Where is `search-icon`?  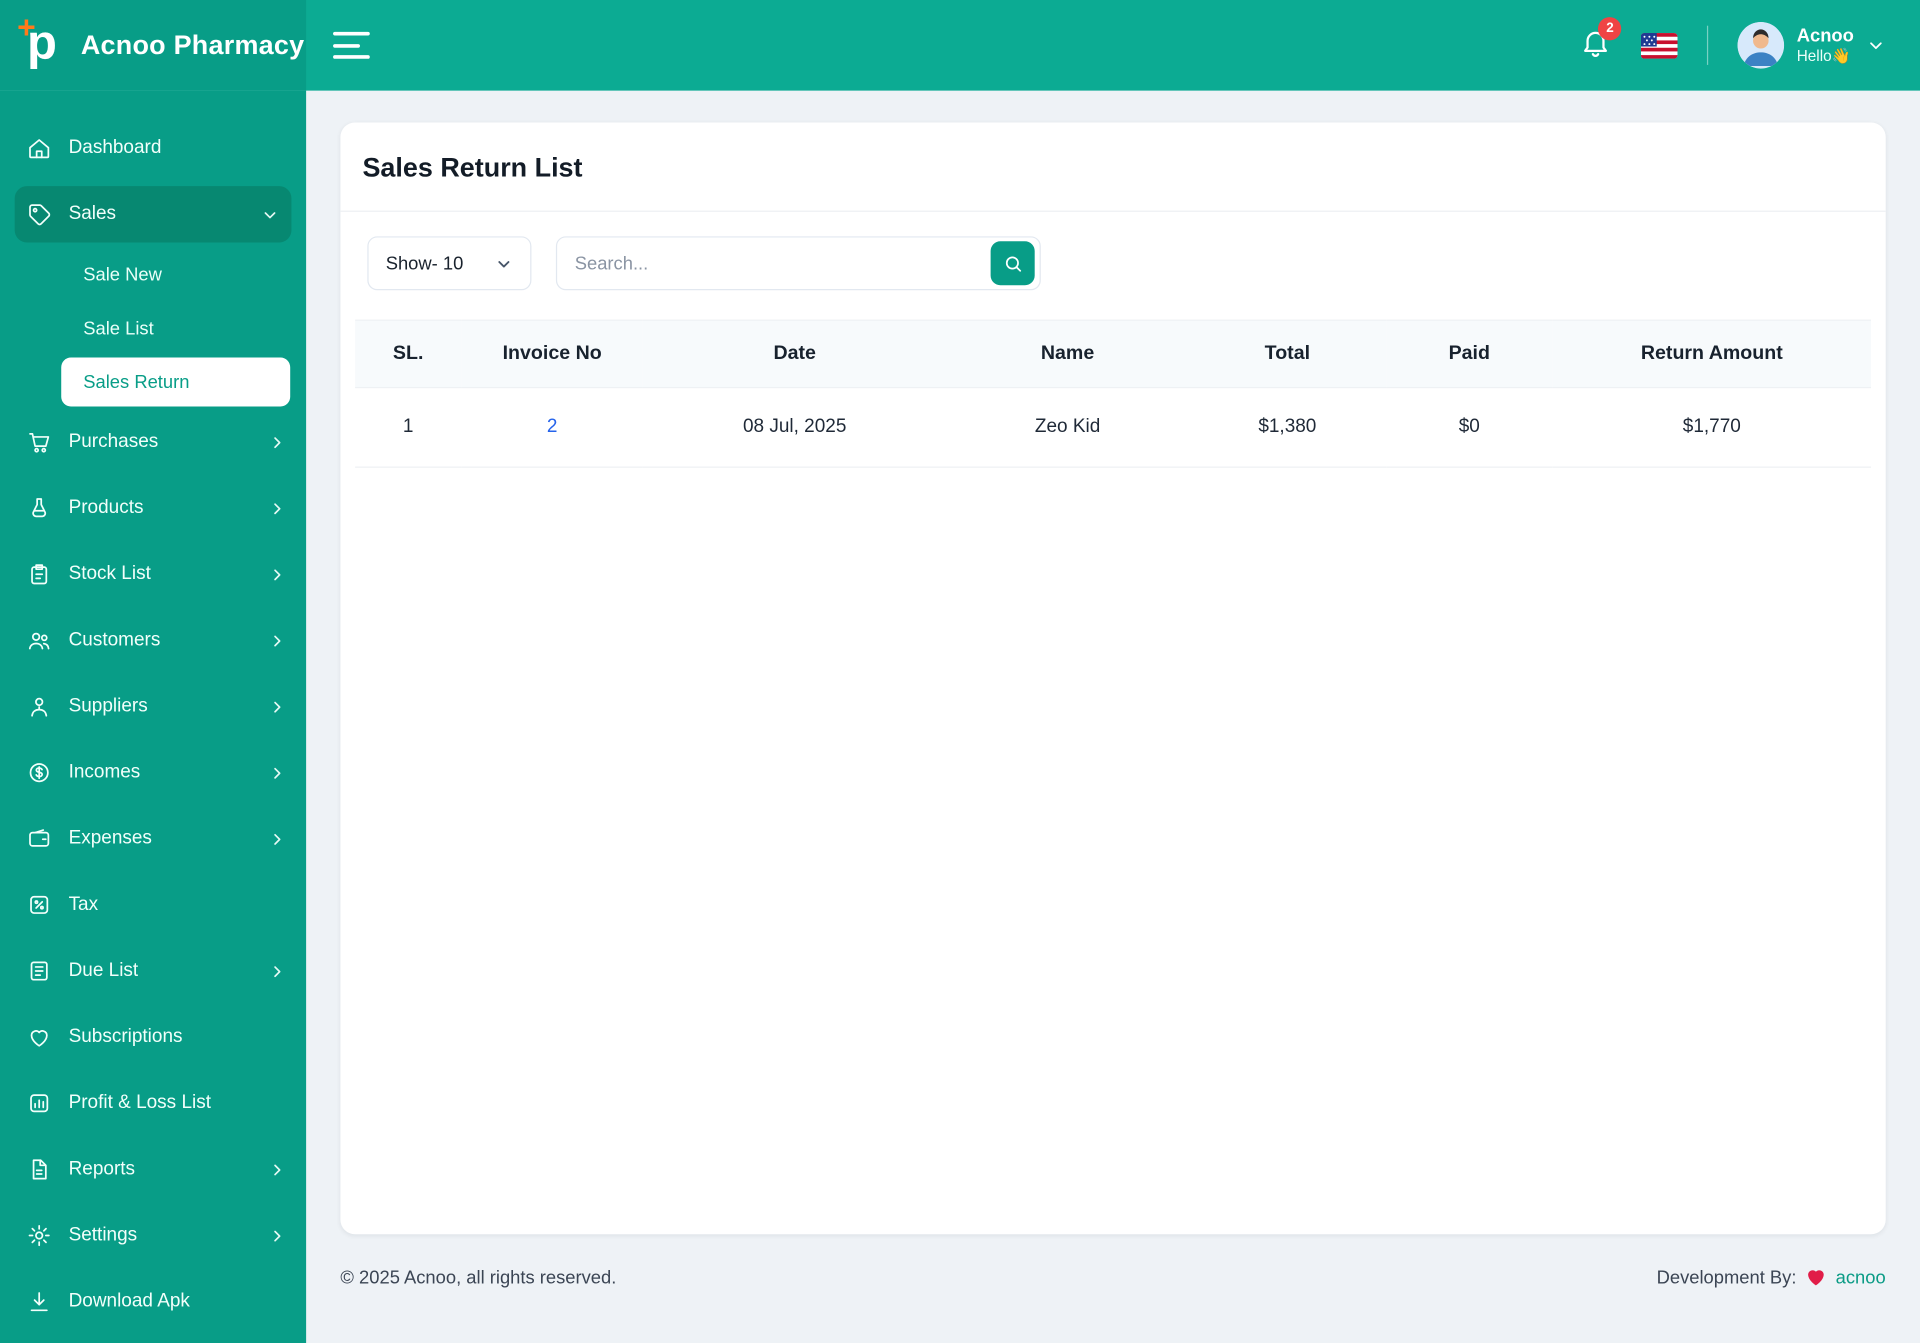 search-icon is located at coordinates (1013, 263).